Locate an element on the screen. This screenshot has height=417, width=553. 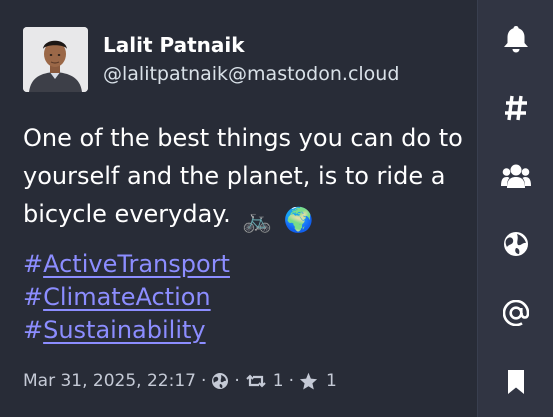
hashtag-link-sustainability: #Sustainability is located at coordinates (126, 330).